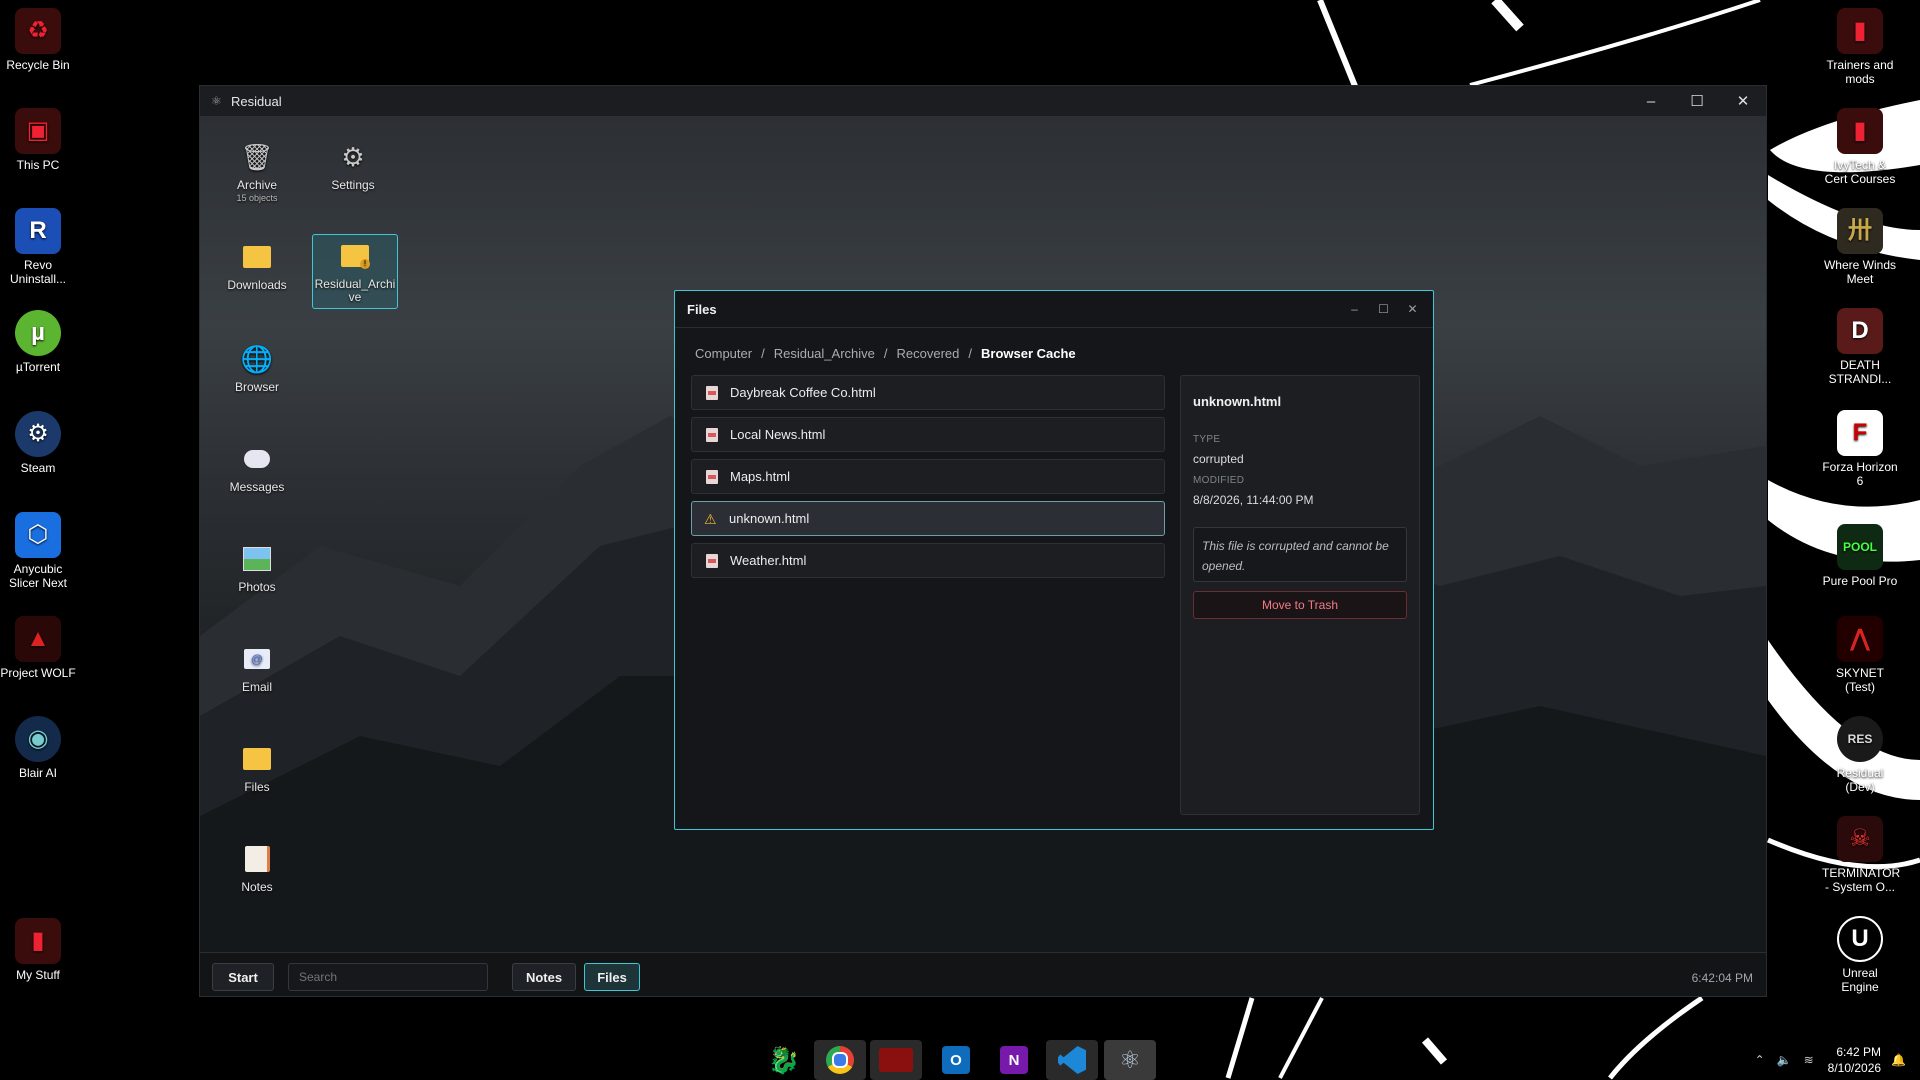 This screenshot has height=1080, width=1920. What do you see at coordinates (257, 156) in the screenshot?
I see `trash-bin-icon: 🗑` at bounding box center [257, 156].